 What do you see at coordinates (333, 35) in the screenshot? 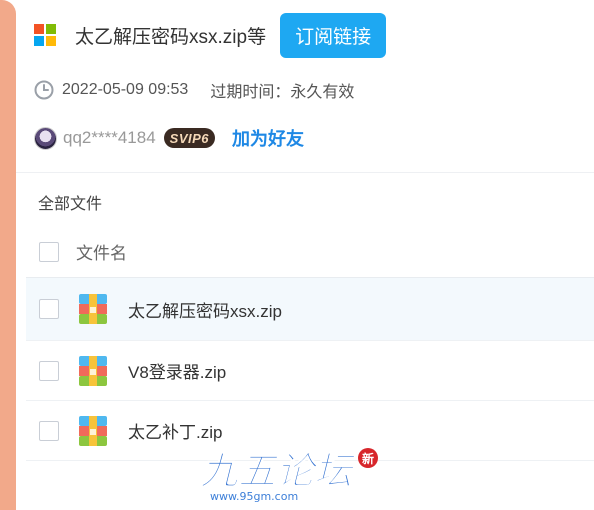
I see `subscribe-button: 订阅链接` at bounding box center [333, 35].